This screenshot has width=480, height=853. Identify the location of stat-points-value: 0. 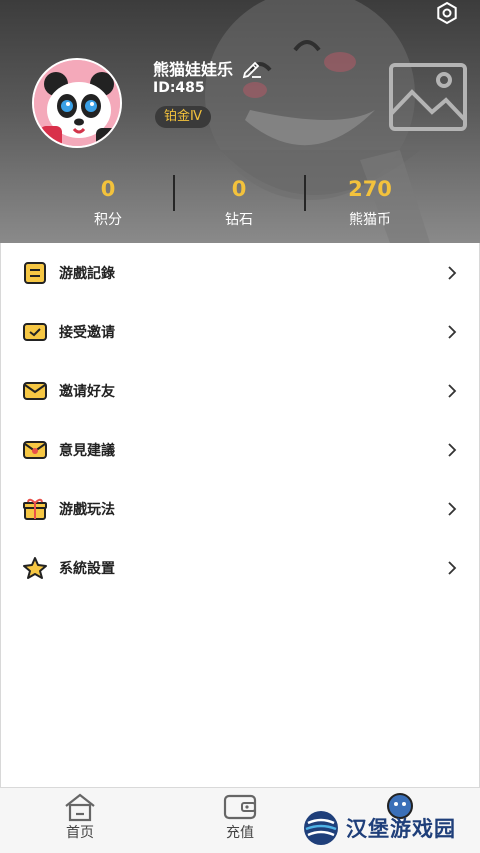
(108, 189).